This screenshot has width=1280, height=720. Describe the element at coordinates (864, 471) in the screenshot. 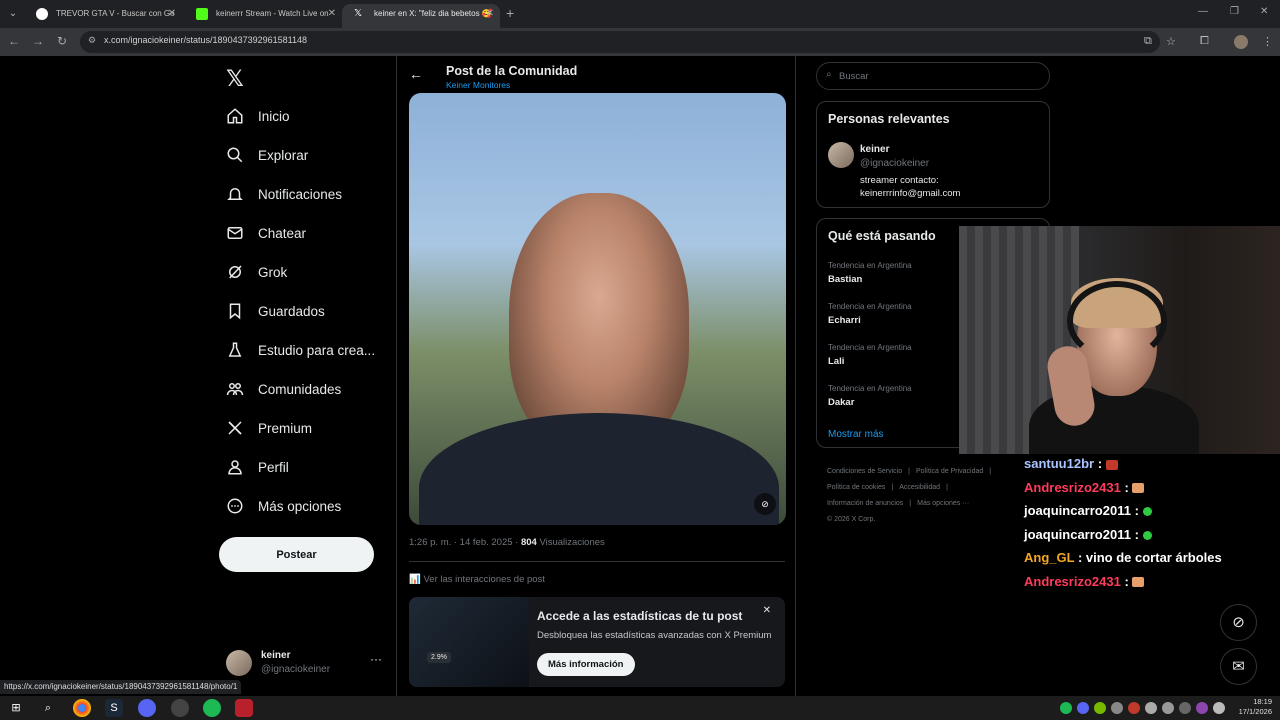

I see `footer-link: Condiciones de Servicio` at that location.